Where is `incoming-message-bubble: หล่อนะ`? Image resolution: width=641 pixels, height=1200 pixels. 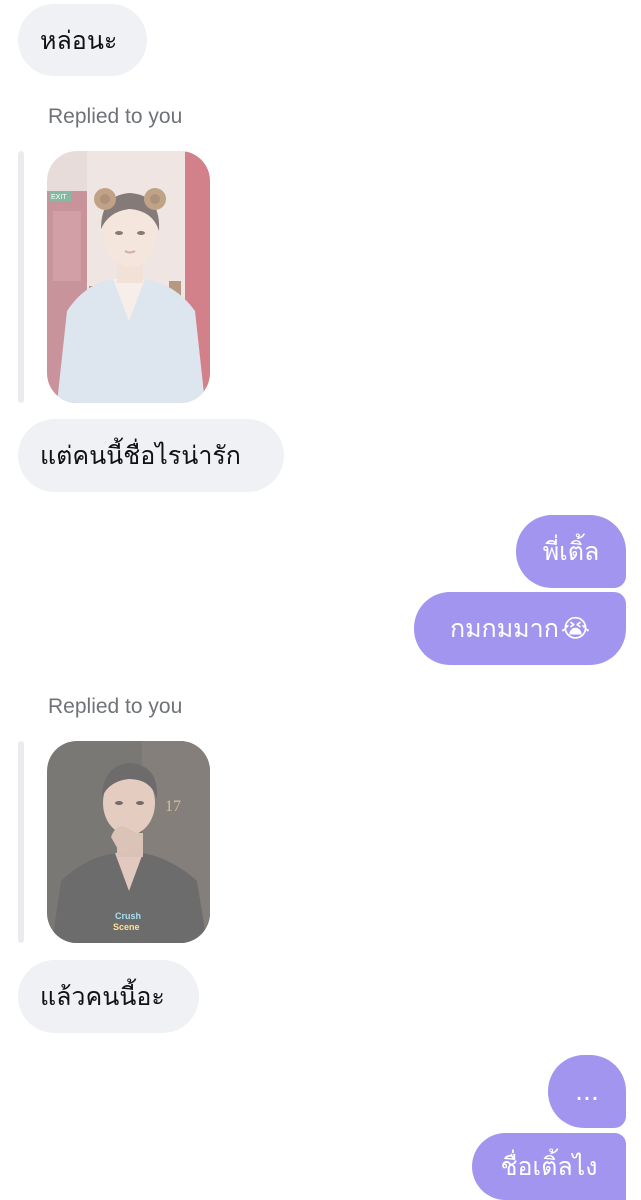 incoming-message-bubble: หล่อนะ is located at coordinates (82, 40).